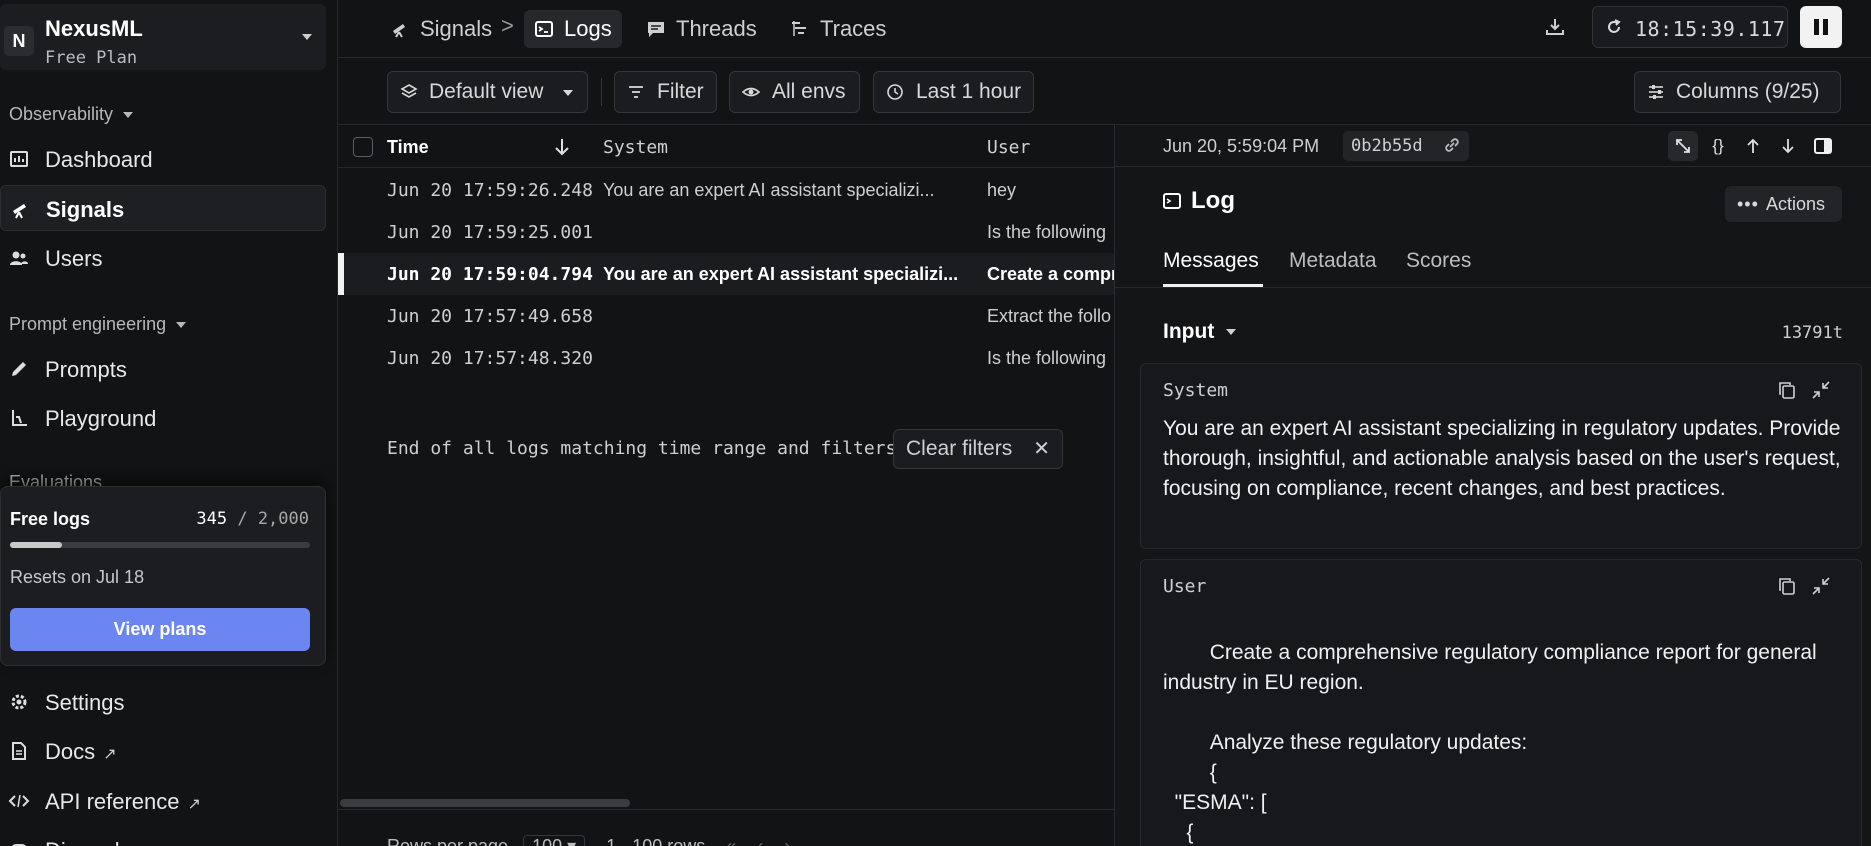 The height and width of the screenshot is (846, 1871). I want to click on refresh-time-button: 18:15:39.117, so click(1690, 27).